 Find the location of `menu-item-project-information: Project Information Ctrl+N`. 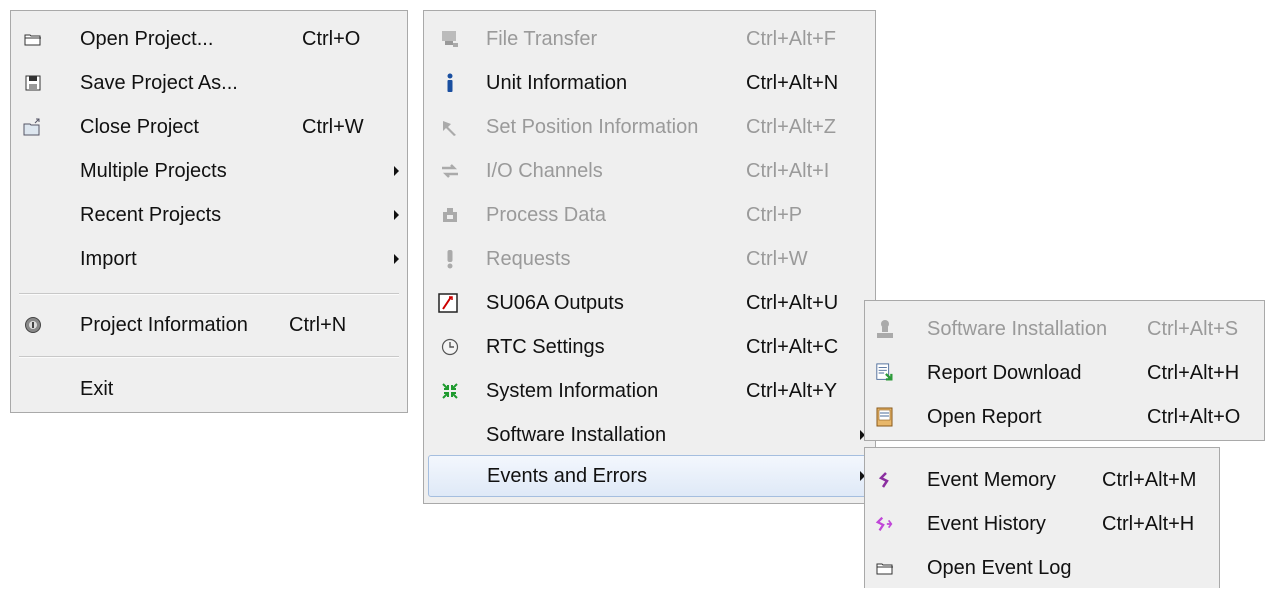

menu-item-project-information: Project Information Ctrl+N is located at coordinates (209, 325).